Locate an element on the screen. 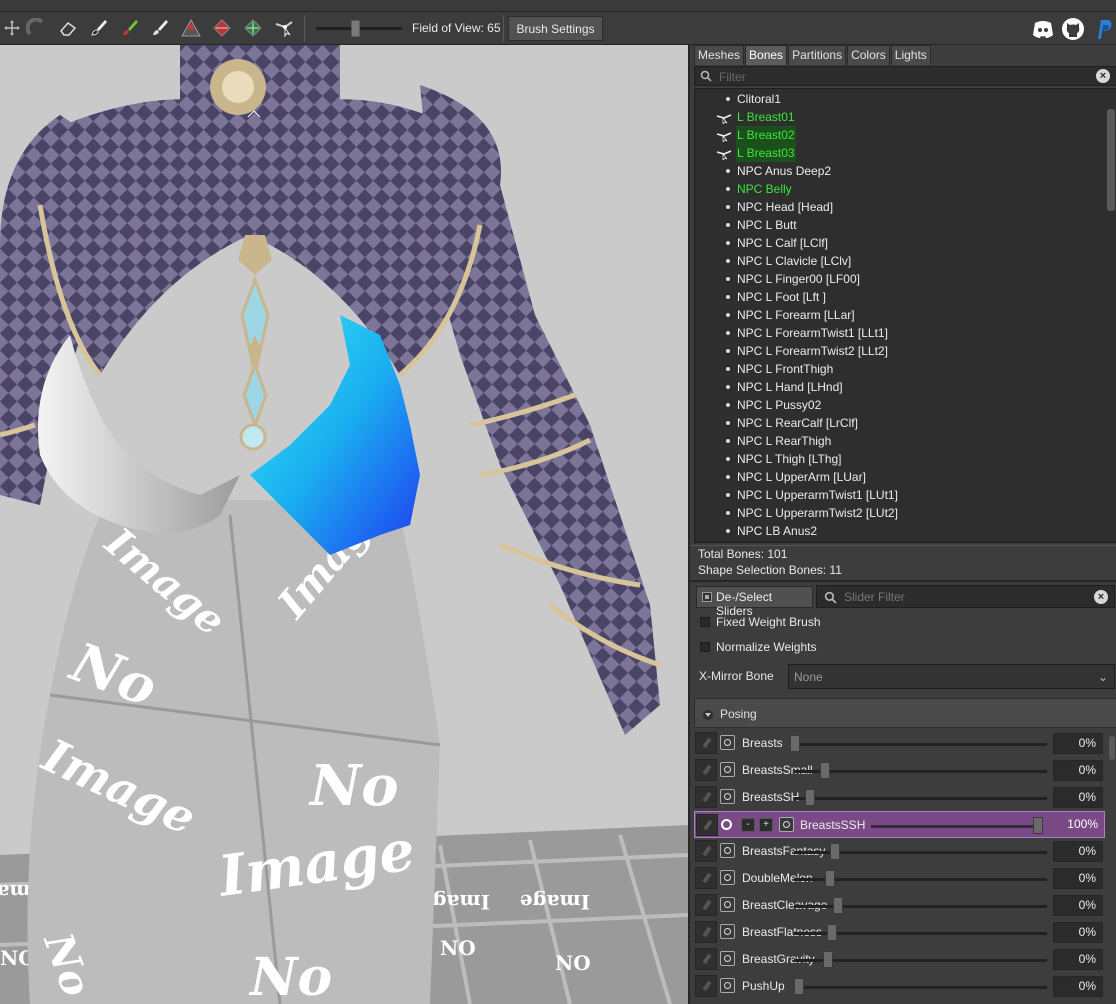 The image size is (1116, 1004). bone-list-item: NPC L Calf [LClf] is located at coordinates (897, 243).